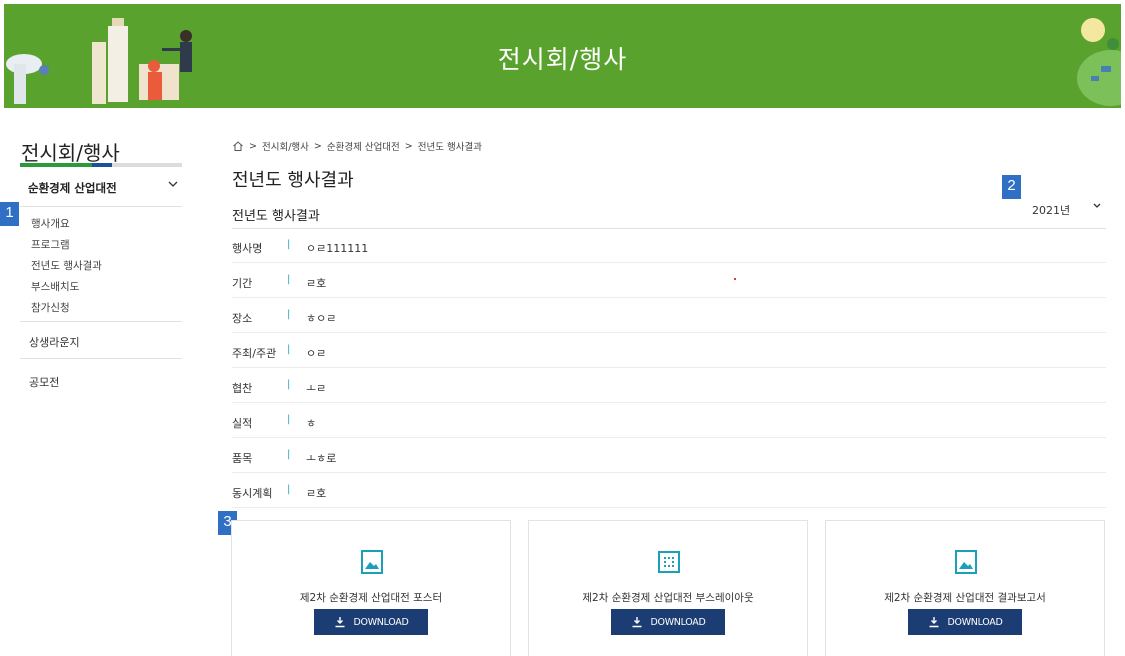 This screenshot has width=1125, height=656. I want to click on banner-title: 전시회/행사, so click(562, 59).